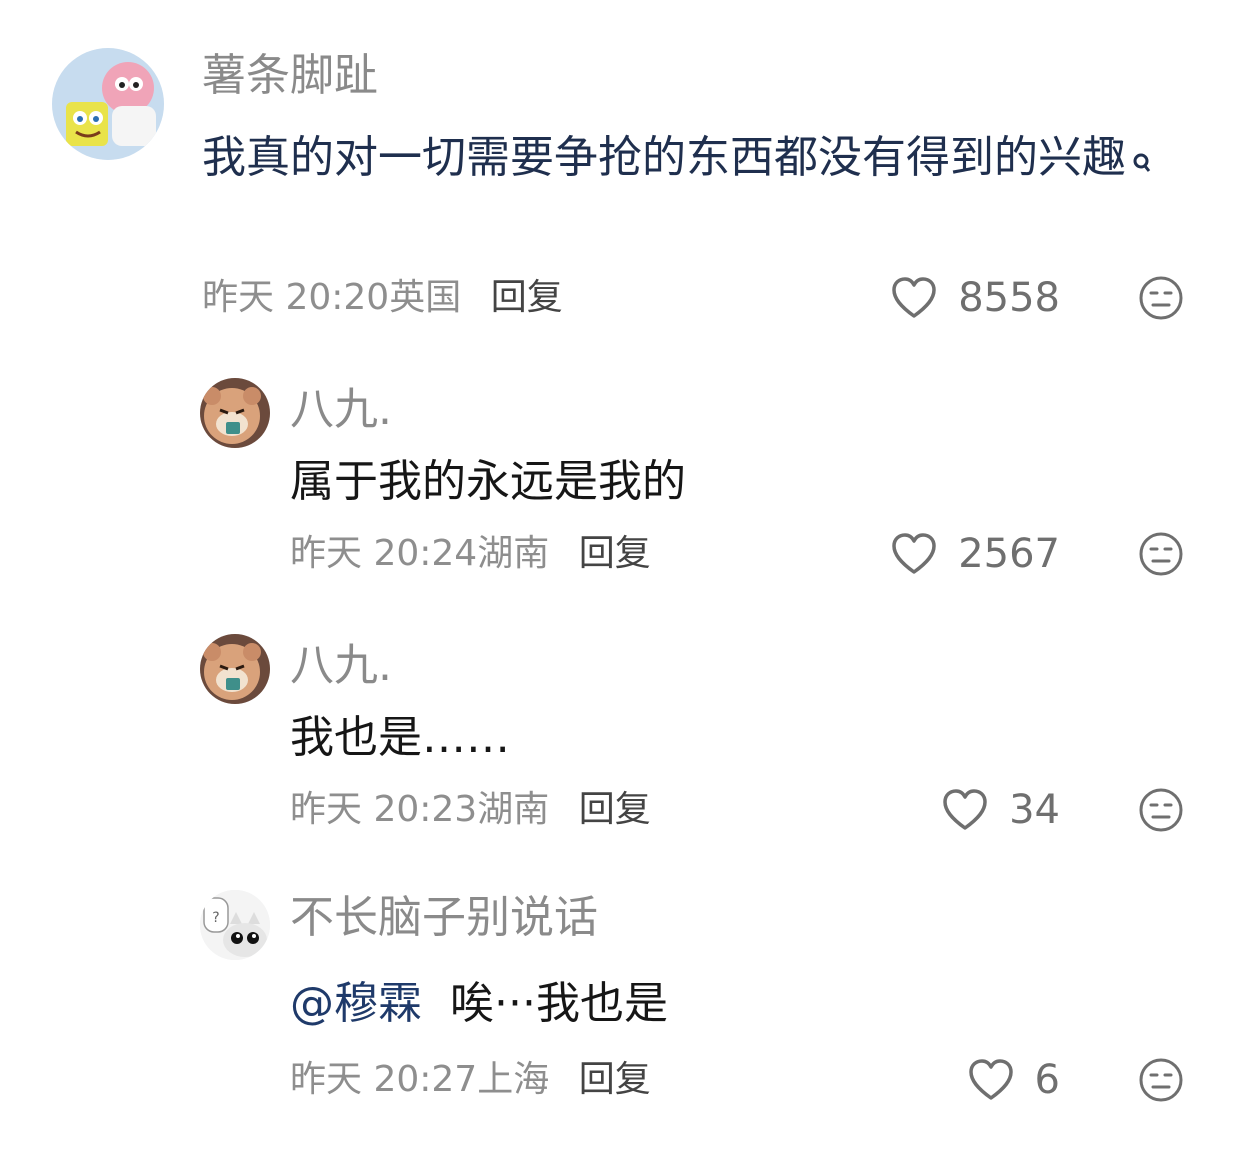 The height and width of the screenshot is (1149, 1260). I want to click on search-icon, so click(1142, 162).